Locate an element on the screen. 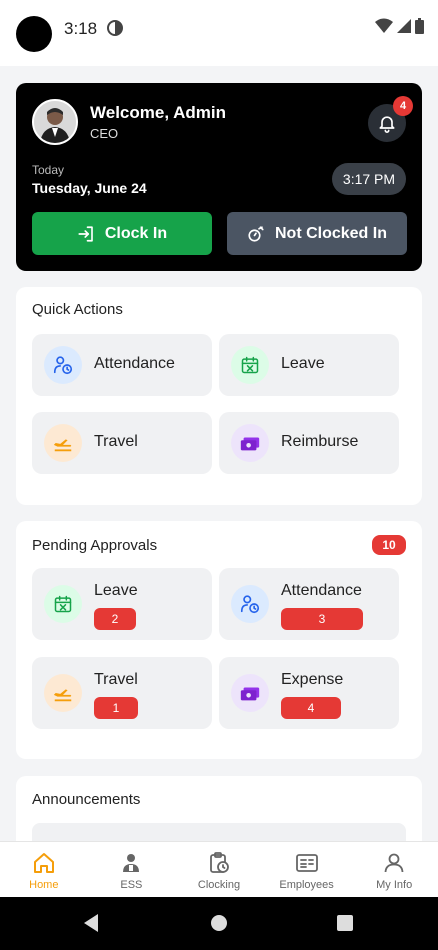  person-badge-icon is located at coordinates (131, 863).